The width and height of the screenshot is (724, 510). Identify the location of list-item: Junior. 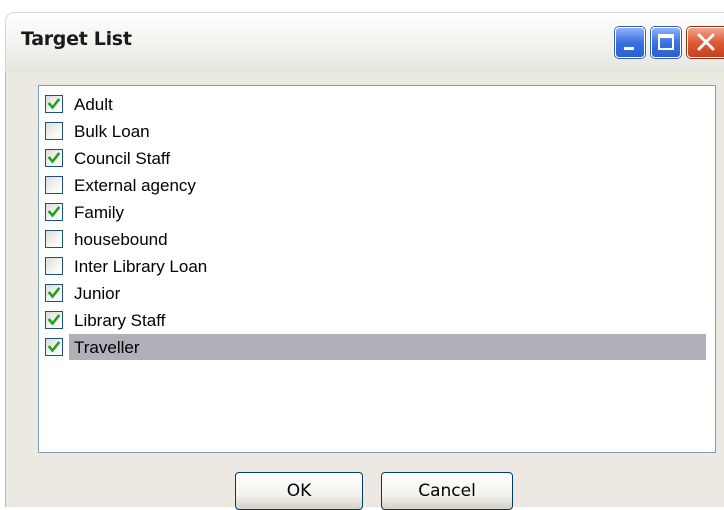
(377, 293).